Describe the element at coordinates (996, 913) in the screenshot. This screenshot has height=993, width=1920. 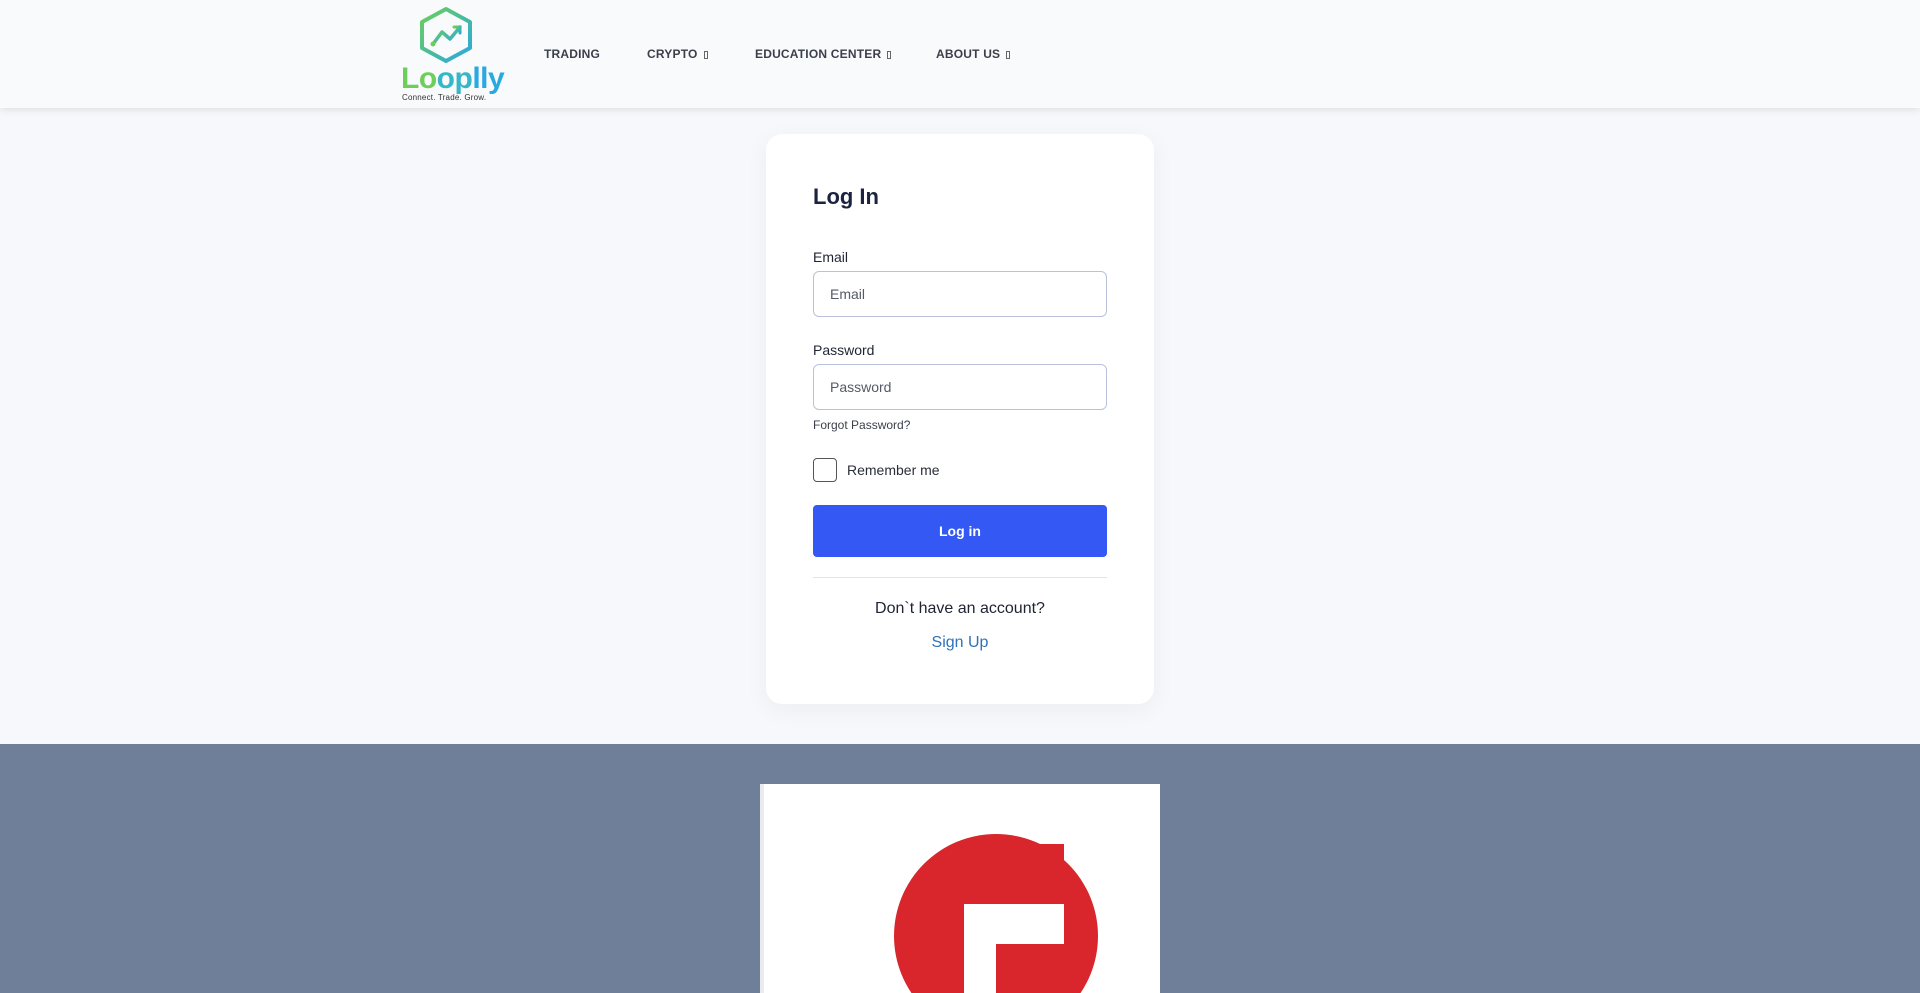
I see `red-circle-logo-icon` at that location.